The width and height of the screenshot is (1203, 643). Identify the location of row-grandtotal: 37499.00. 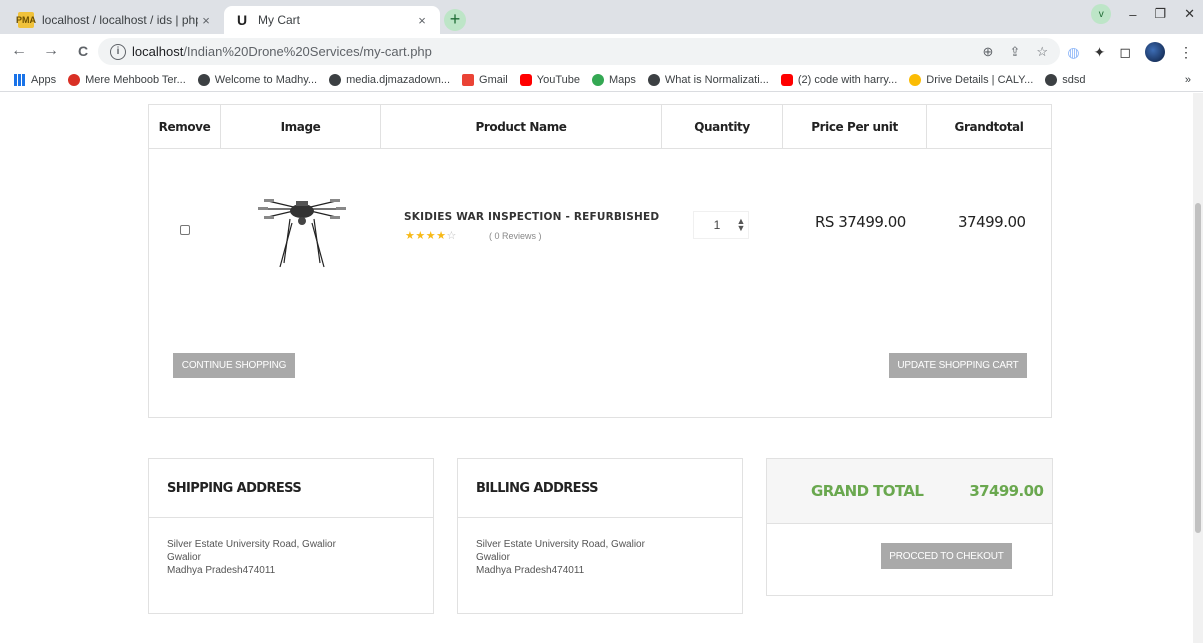
(992, 222).